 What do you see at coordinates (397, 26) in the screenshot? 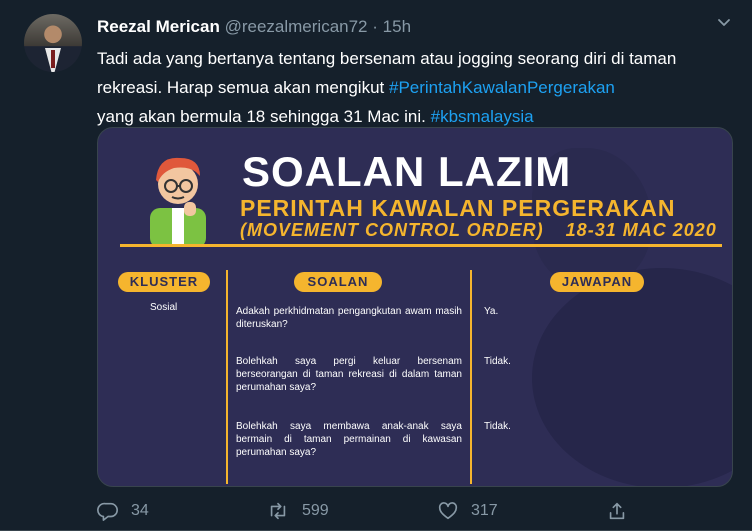
I see `tweet-time: 15h` at bounding box center [397, 26].